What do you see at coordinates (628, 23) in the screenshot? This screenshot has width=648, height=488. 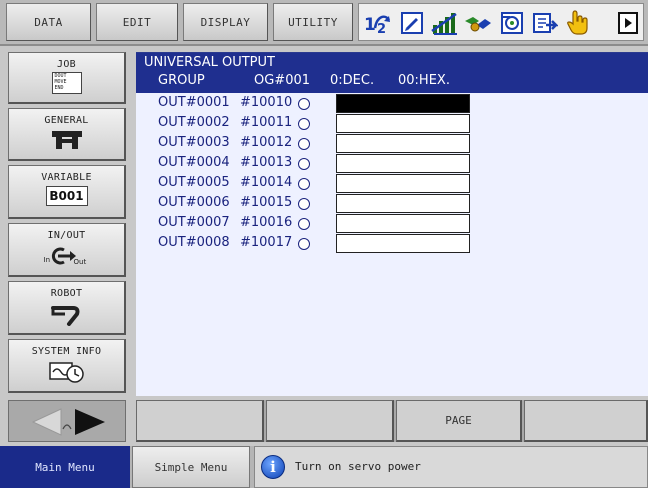 I see `page-next-icon` at bounding box center [628, 23].